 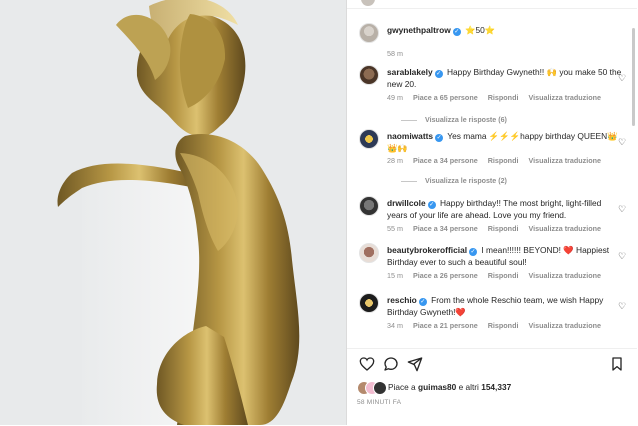 What do you see at coordinates (437, 387) in the screenshot?
I see `liker-username: guimas80` at bounding box center [437, 387].